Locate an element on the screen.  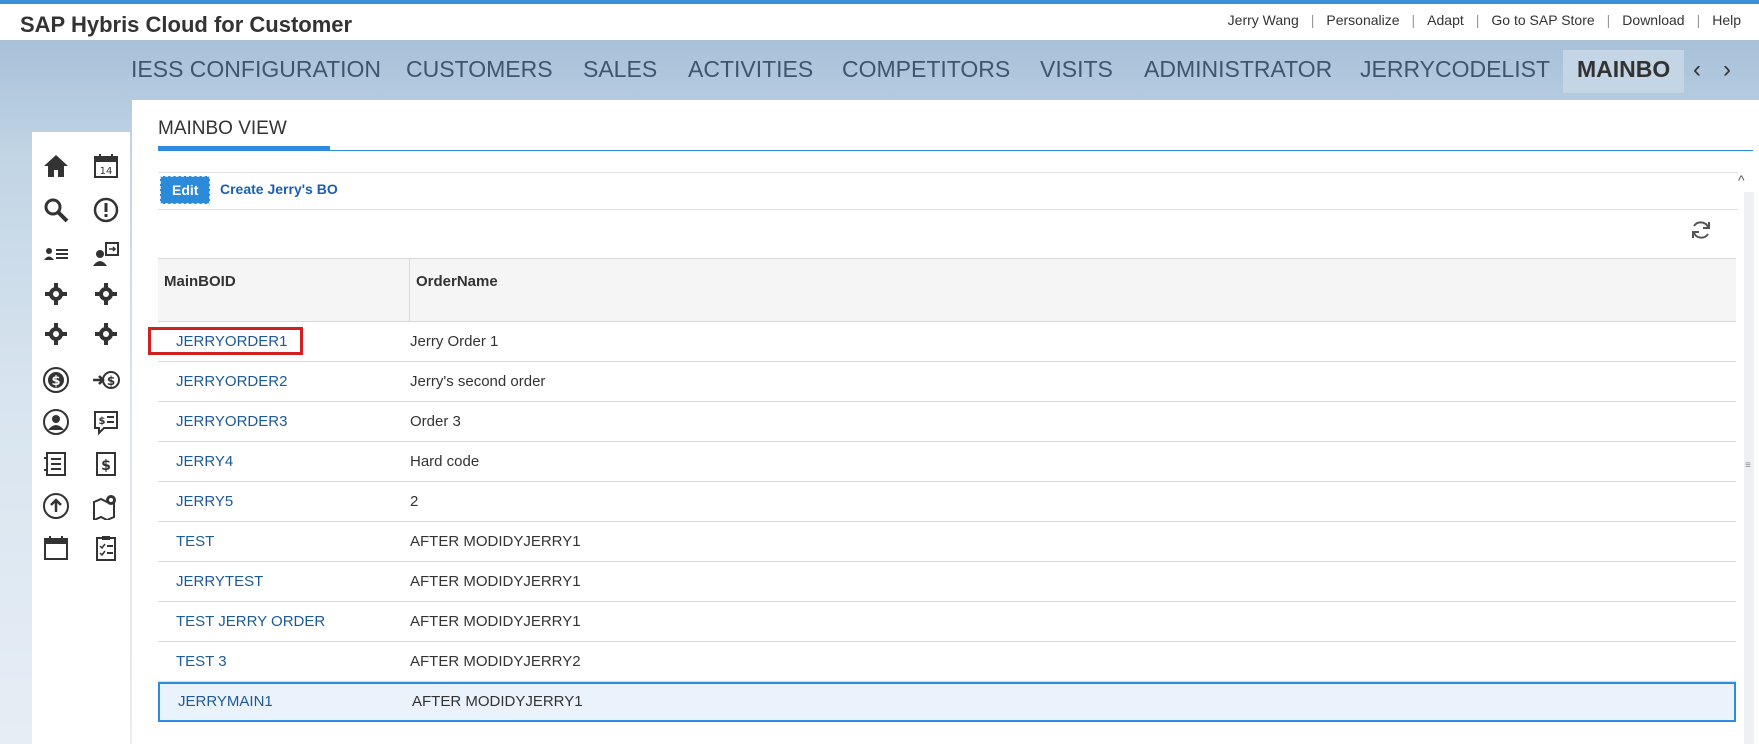
table-row-selected: JERRYMAIN1 AFTER MODIDYJERRY1 is located at coordinates (947, 702).